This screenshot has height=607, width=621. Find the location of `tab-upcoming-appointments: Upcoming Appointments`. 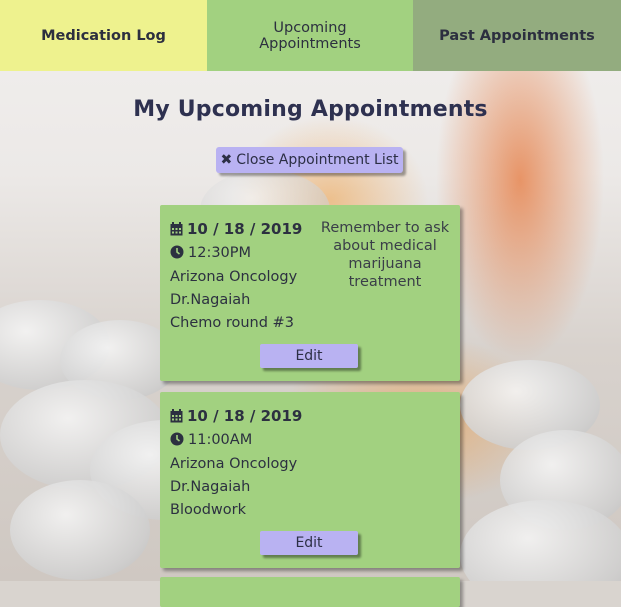

tab-upcoming-appointments: Upcoming Appointments is located at coordinates (310, 35).